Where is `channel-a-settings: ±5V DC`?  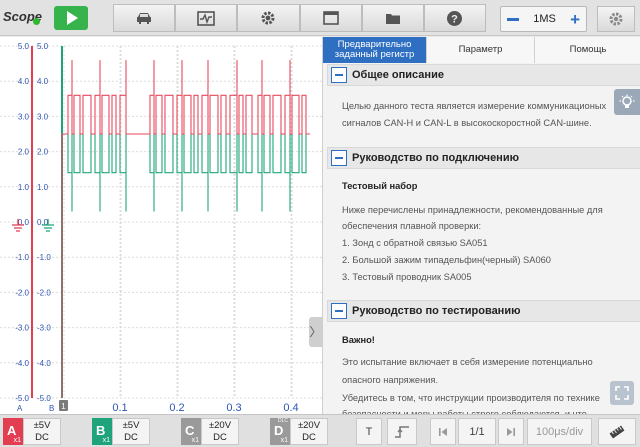 channel-a-settings: ±5V DC is located at coordinates (42, 431).